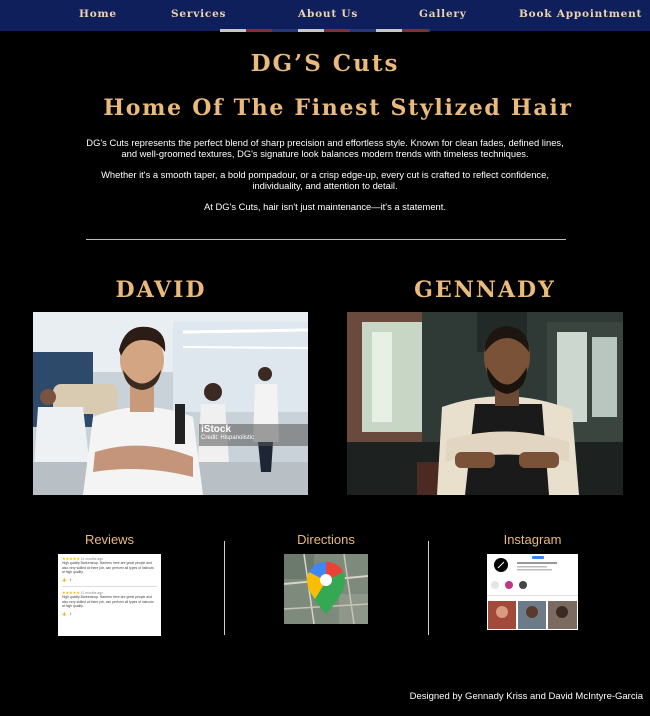  Describe the element at coordinates (98, 14) in the screenshot. I see `nav-home: Home` at that location.